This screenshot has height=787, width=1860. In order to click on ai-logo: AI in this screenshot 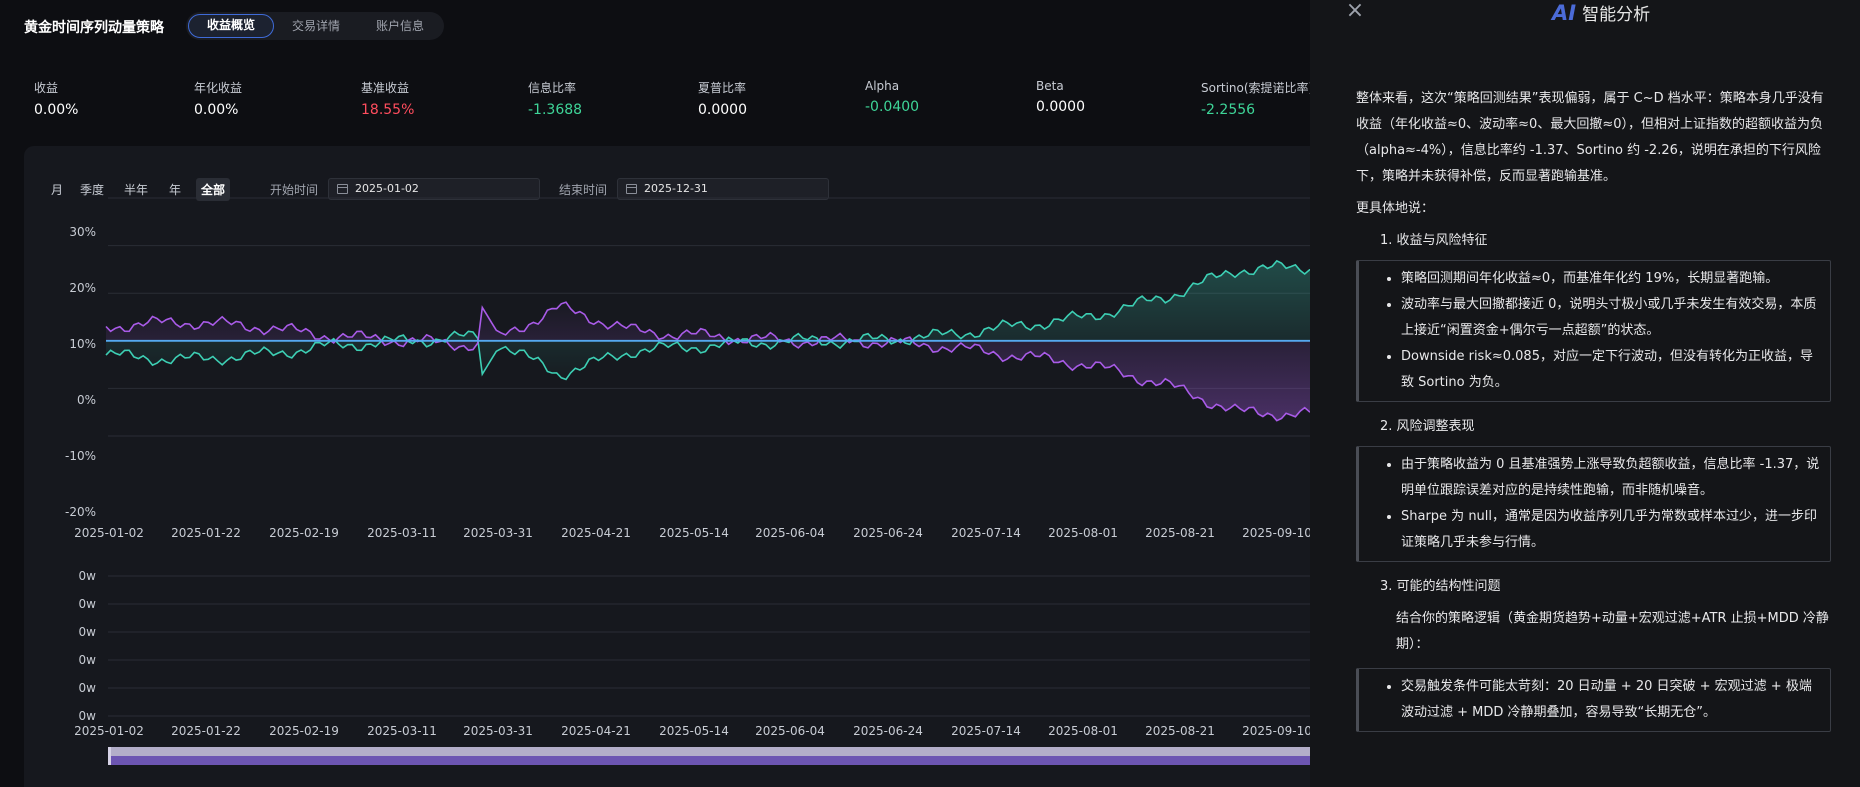, I will do `click(1564, 13)`.